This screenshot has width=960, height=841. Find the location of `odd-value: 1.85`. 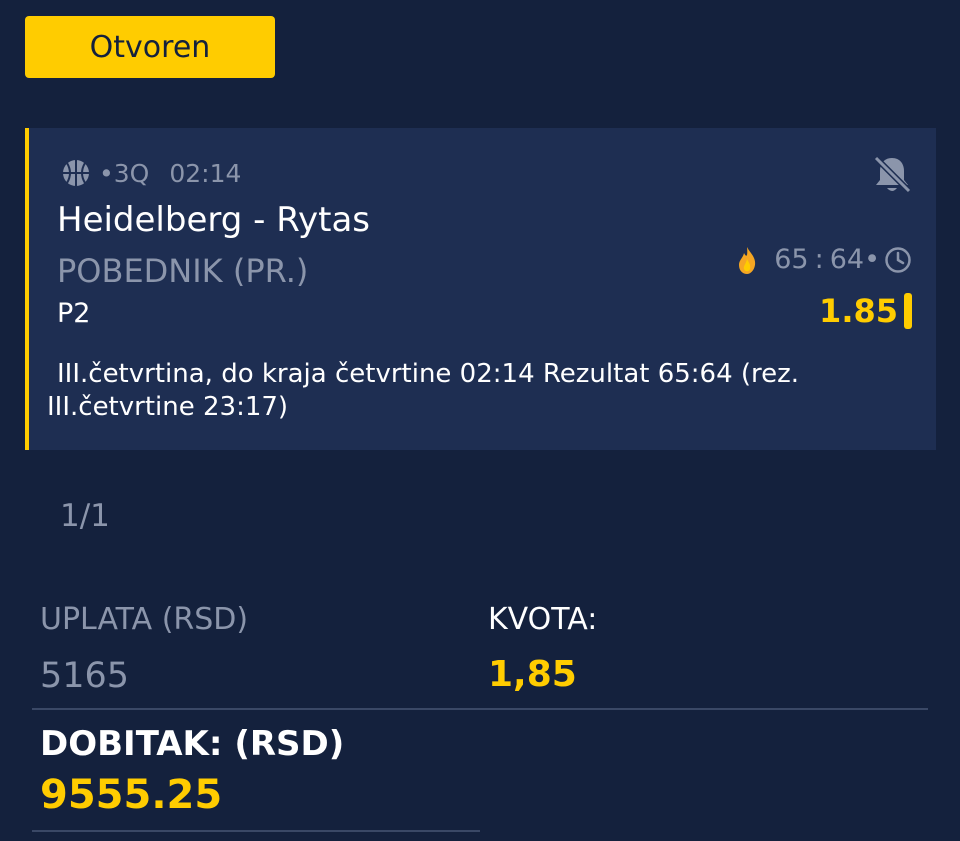

odd-value: 1.85 is located at coordinates (858, 311).